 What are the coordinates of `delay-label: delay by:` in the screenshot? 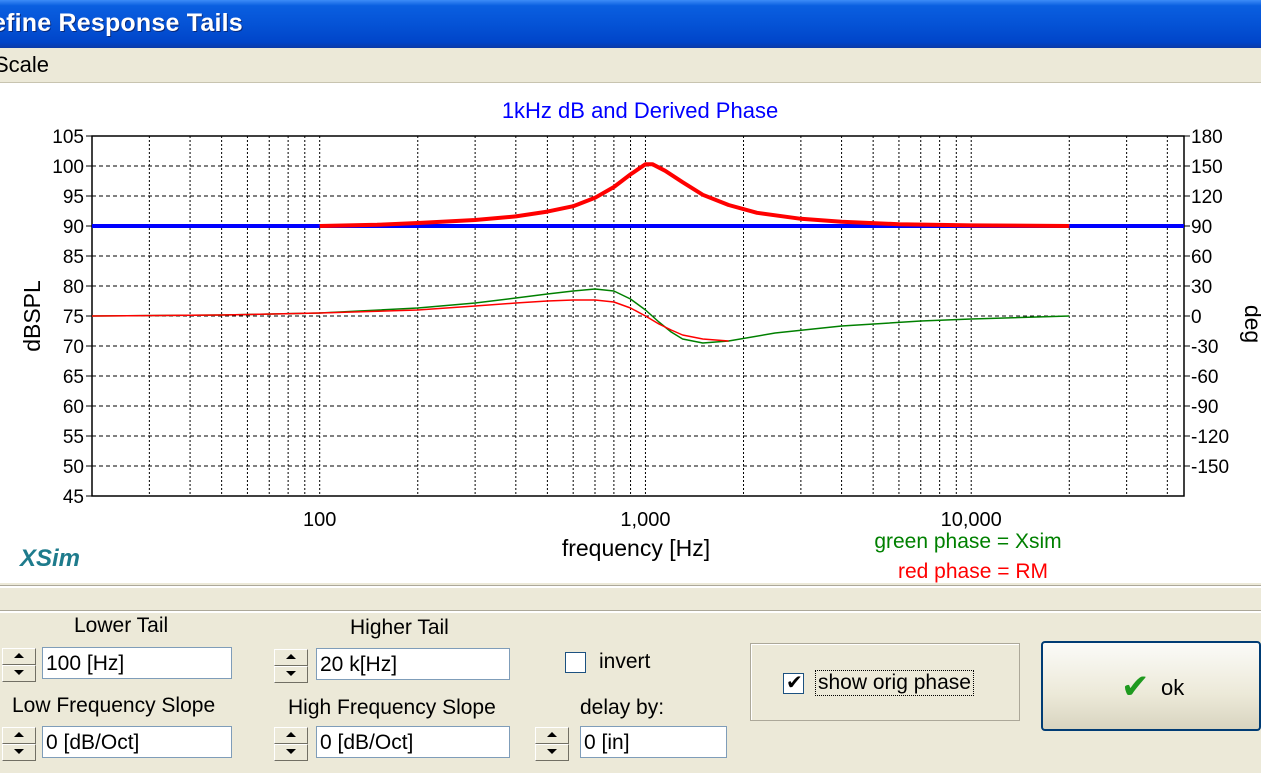 It's located at (622, 707).